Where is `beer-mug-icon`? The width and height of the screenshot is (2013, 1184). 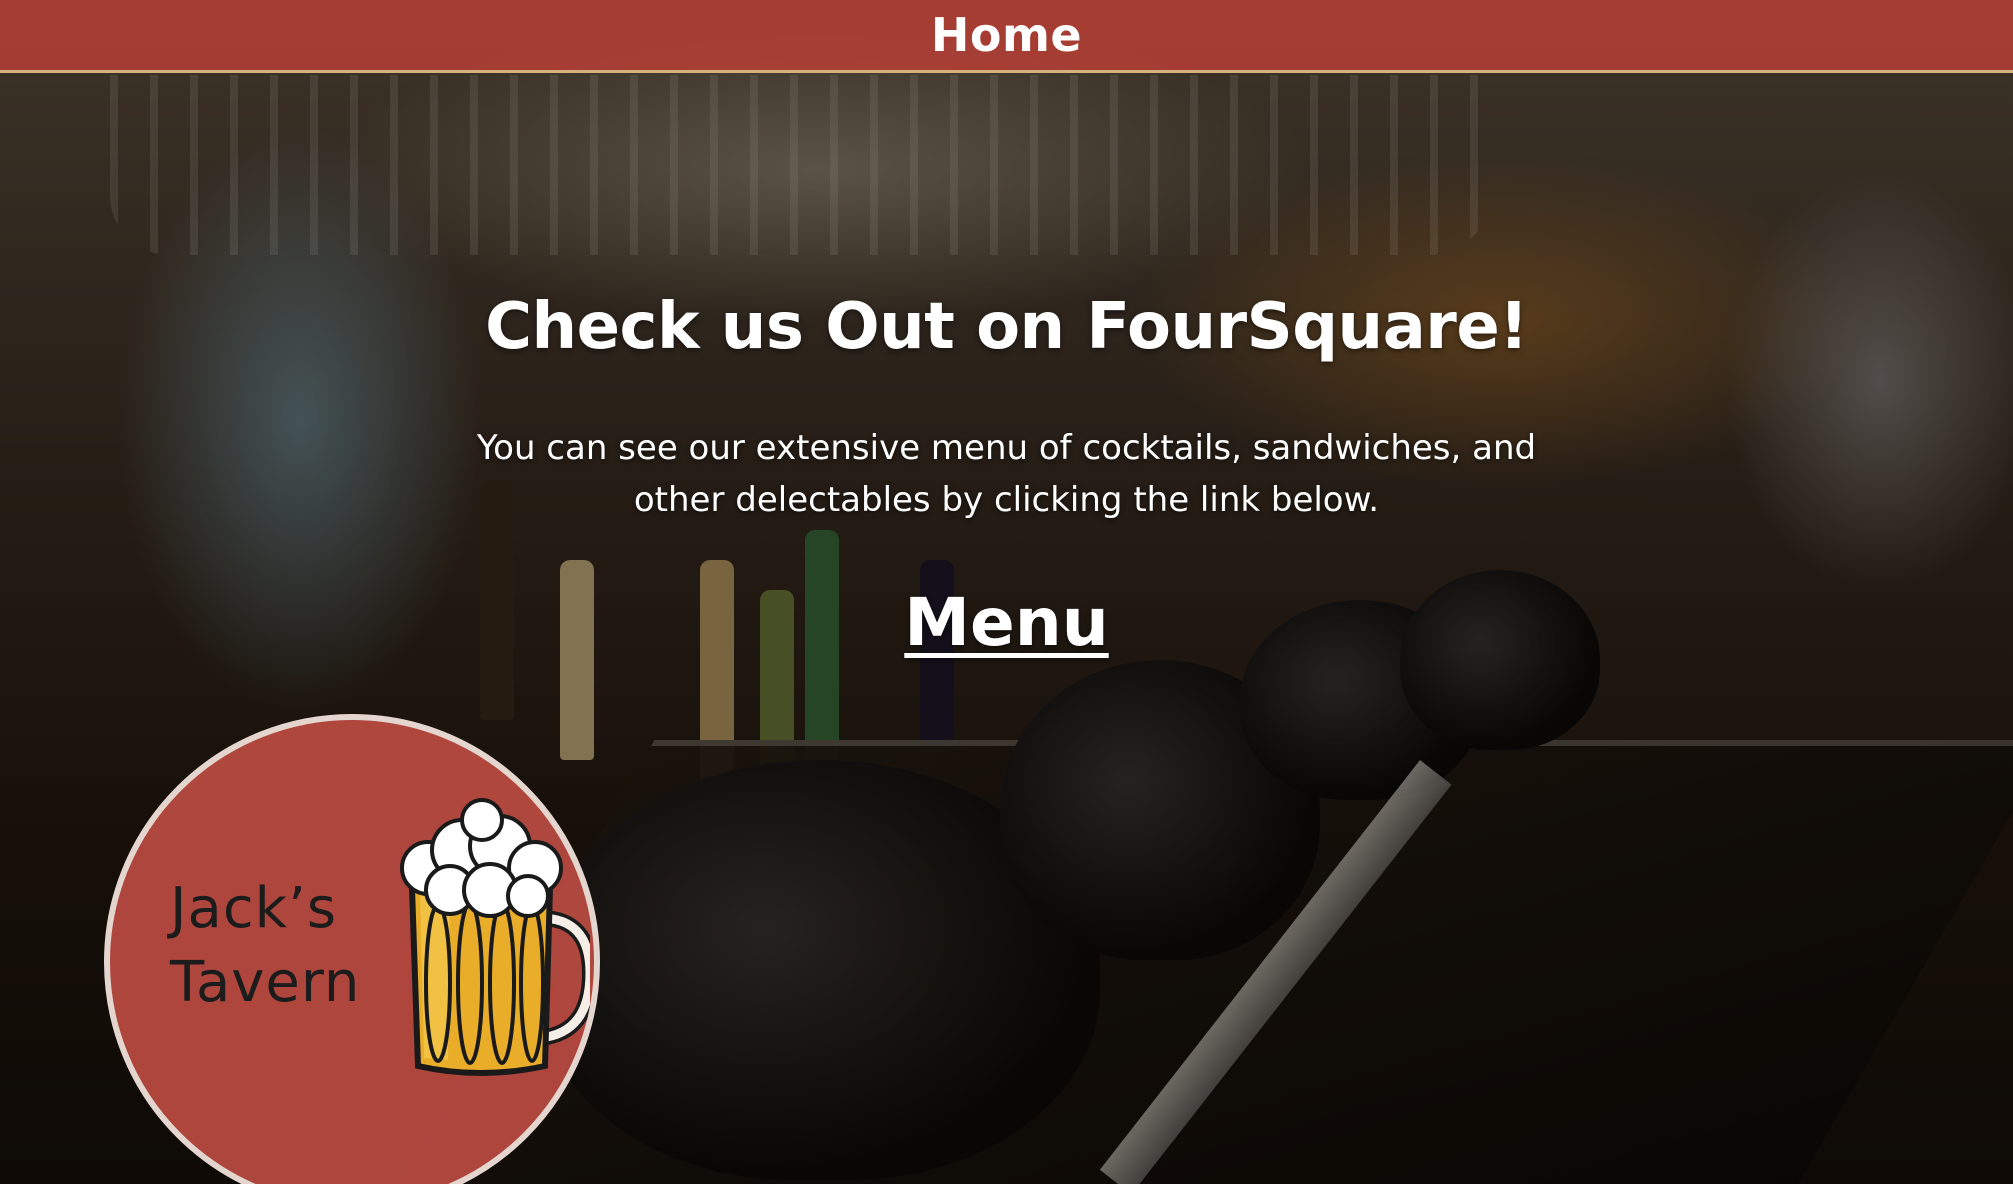 beer-mug-icon is located at coordinates (495, 937).